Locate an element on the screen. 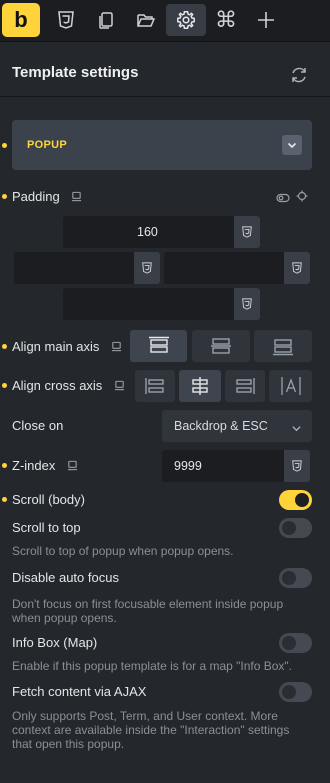  align-main-center-button is located at coordinates (221, 346).